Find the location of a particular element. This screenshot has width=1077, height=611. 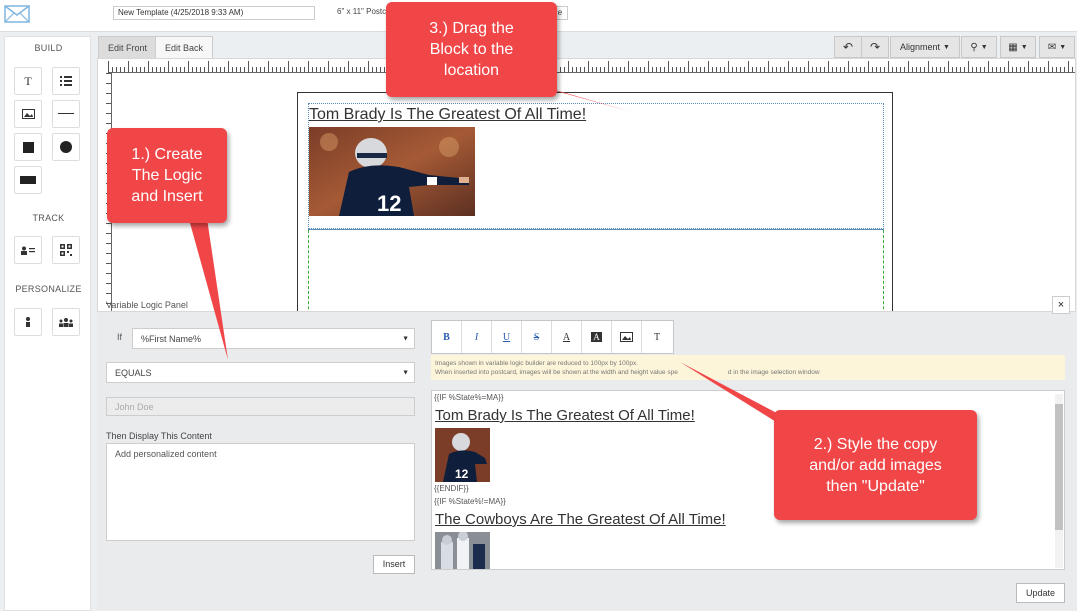

square-icon is located at coordinates (28, 147).